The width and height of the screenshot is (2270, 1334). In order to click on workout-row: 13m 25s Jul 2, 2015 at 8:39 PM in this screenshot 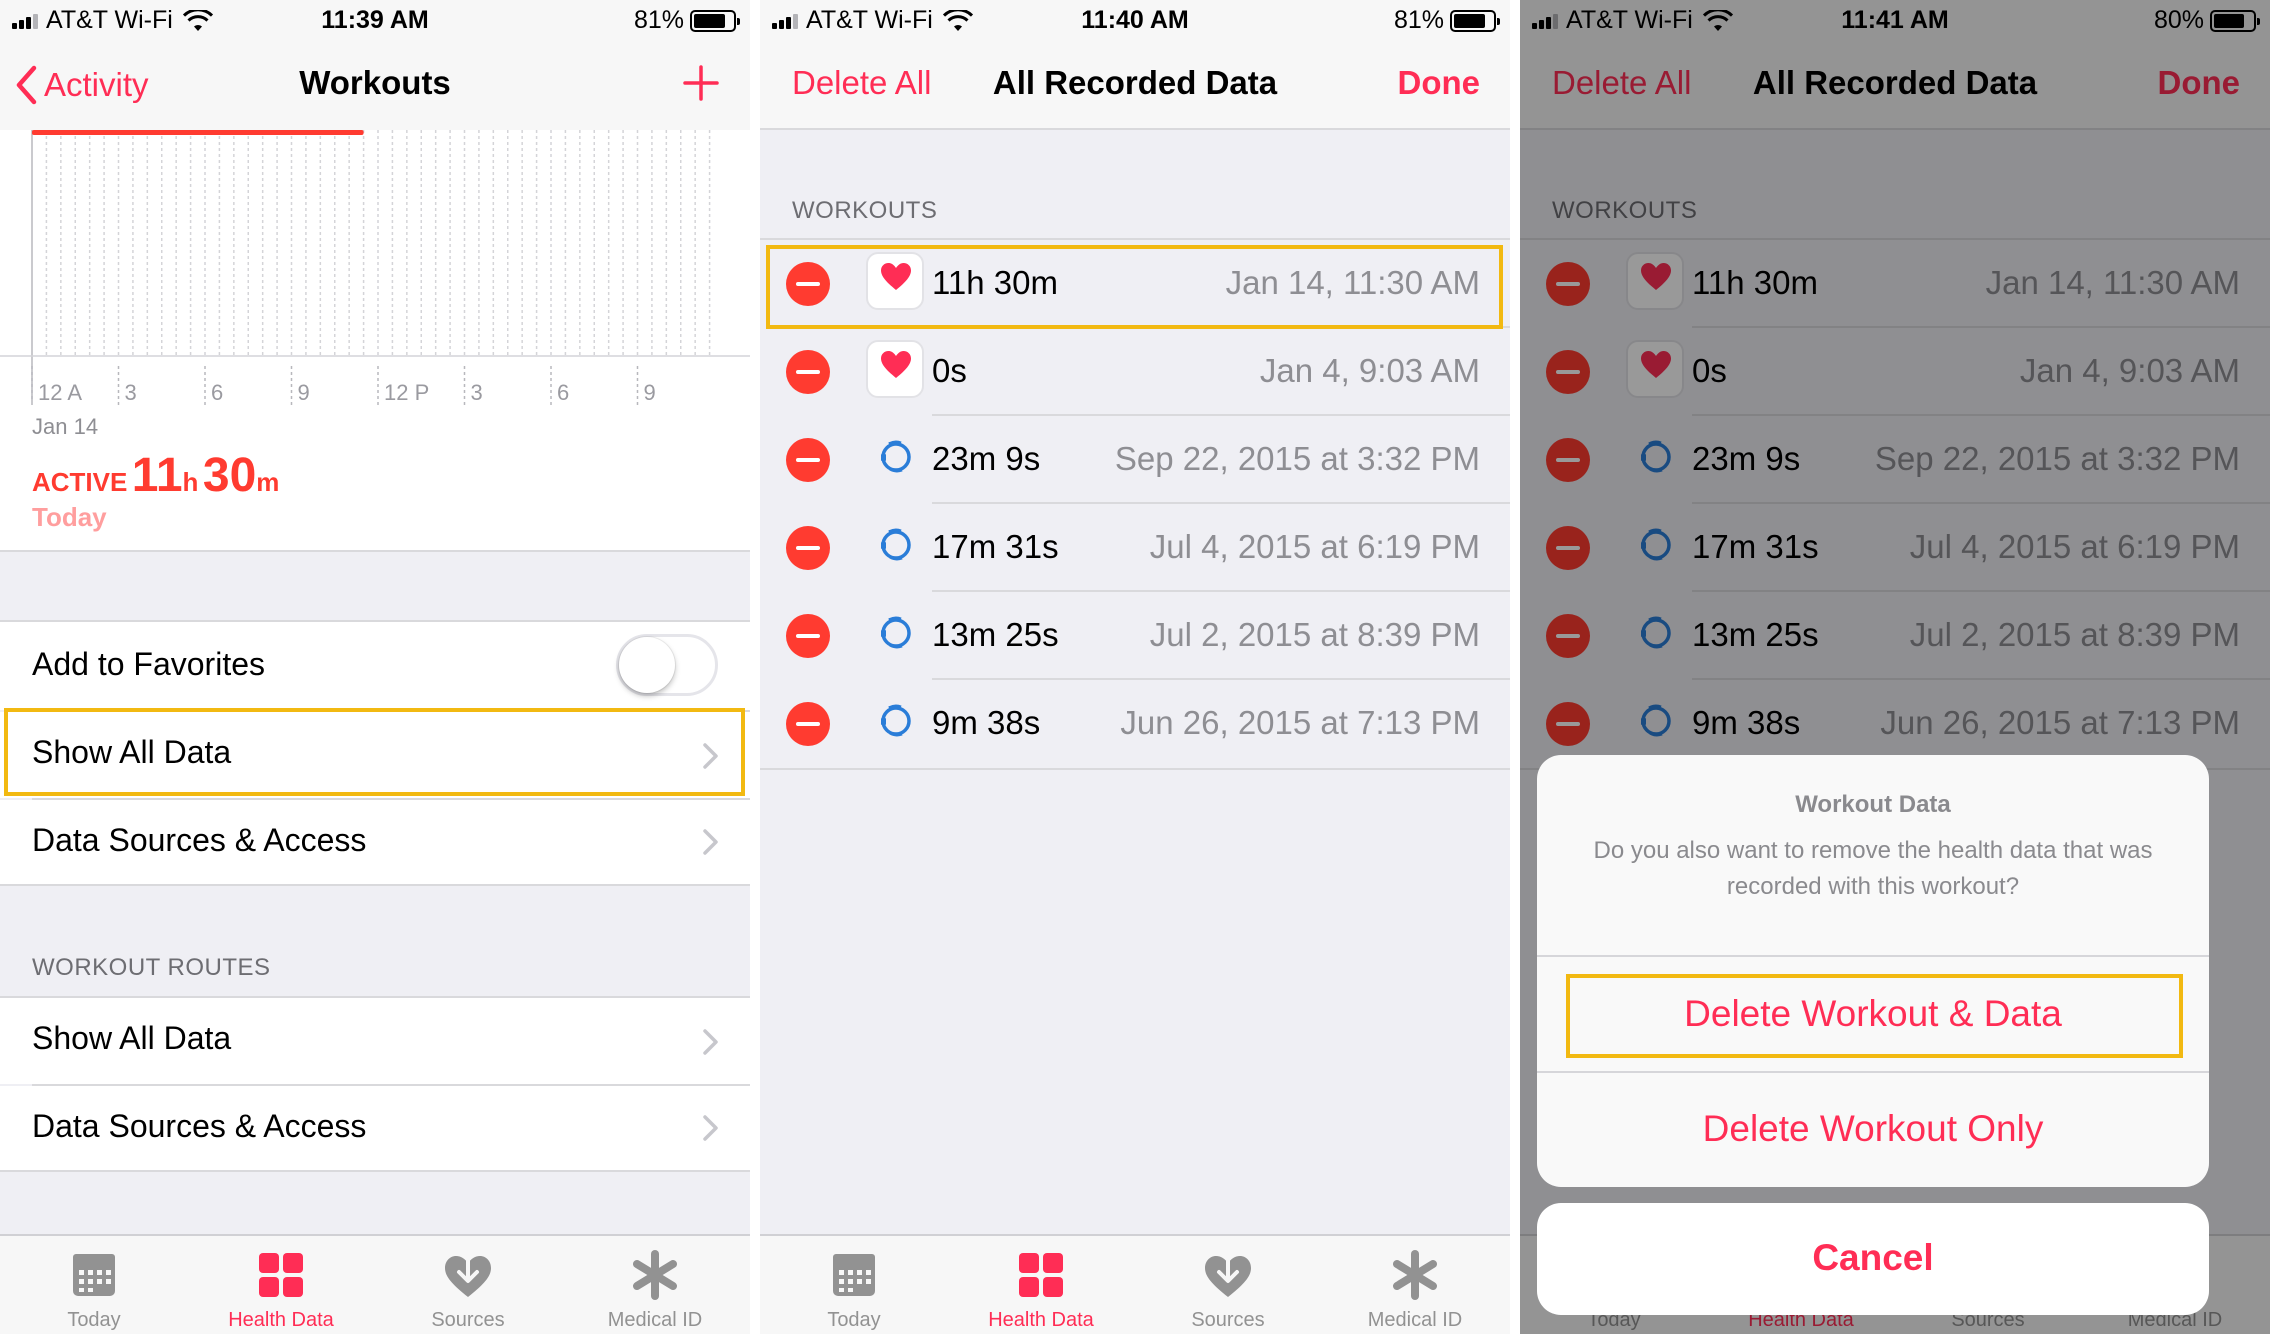, I will do `click(1135, 636)`.